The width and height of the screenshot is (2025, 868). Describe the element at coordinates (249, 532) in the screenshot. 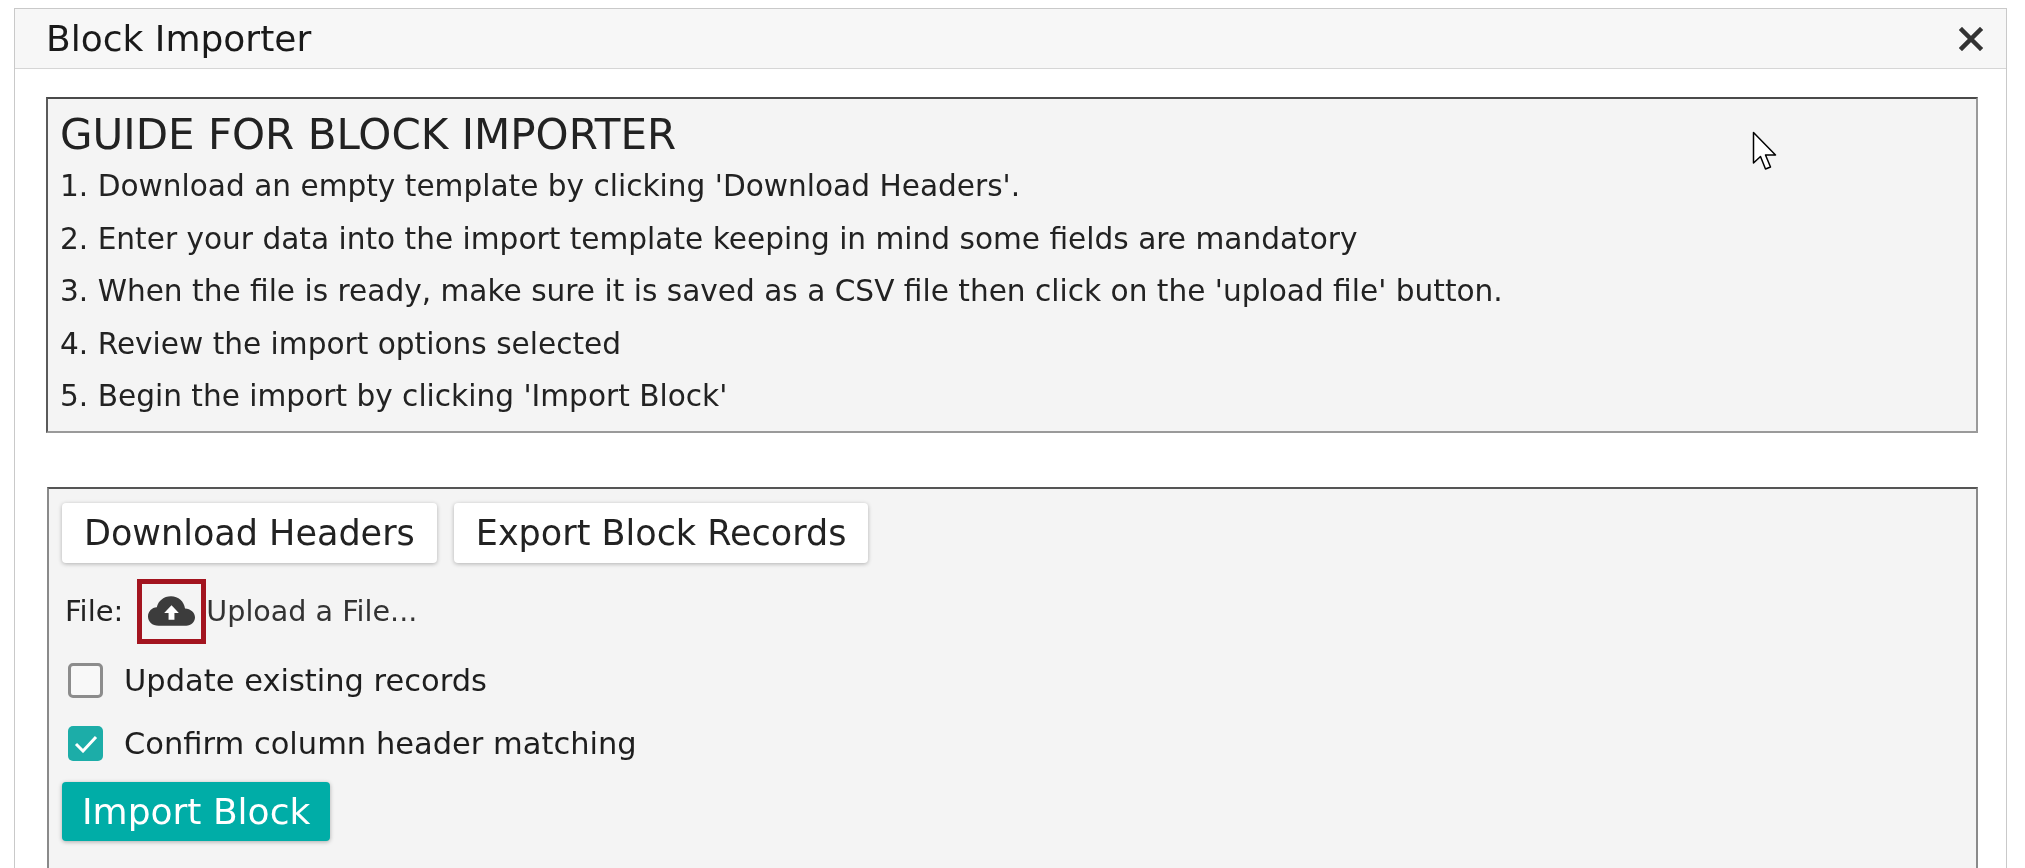

I see `action-button: Download Headers` at that location.